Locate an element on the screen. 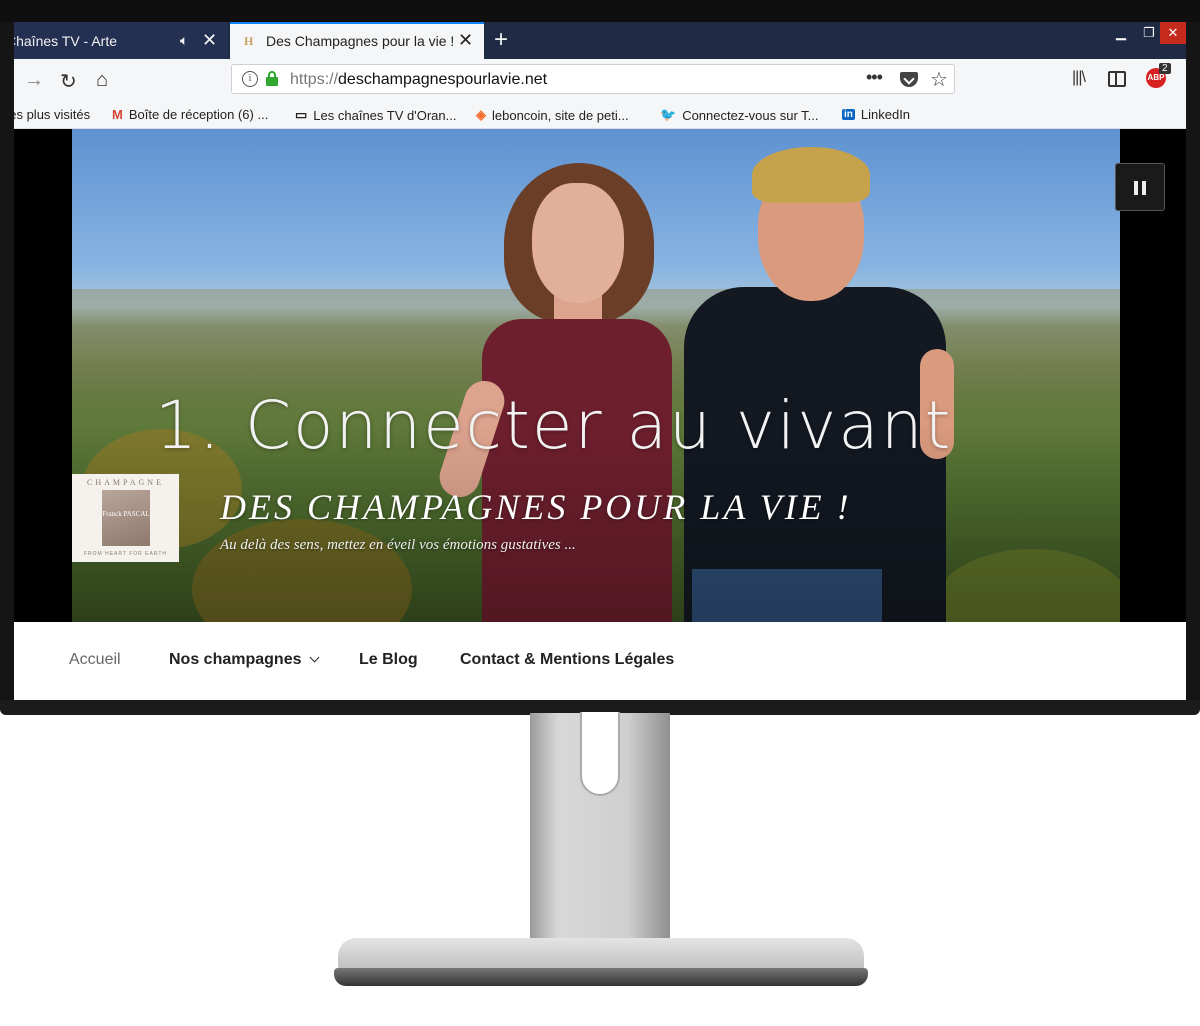 The height and width of the screenshot is (1026, 1200). pause-icon is located at coordinates (1136, 188).